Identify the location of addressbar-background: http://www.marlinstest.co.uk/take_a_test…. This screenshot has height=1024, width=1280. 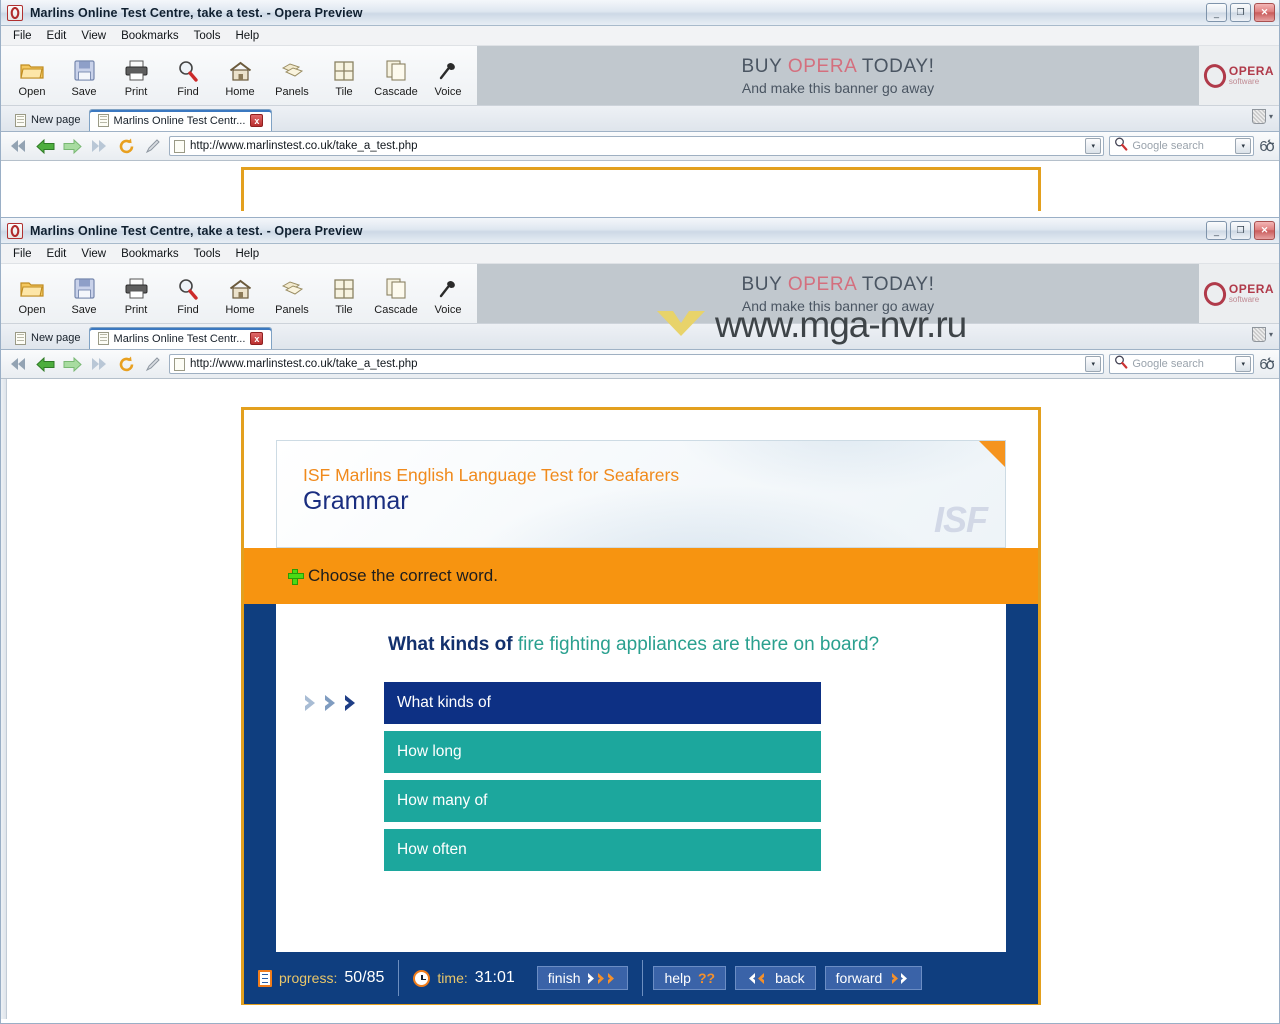
(640, 146).